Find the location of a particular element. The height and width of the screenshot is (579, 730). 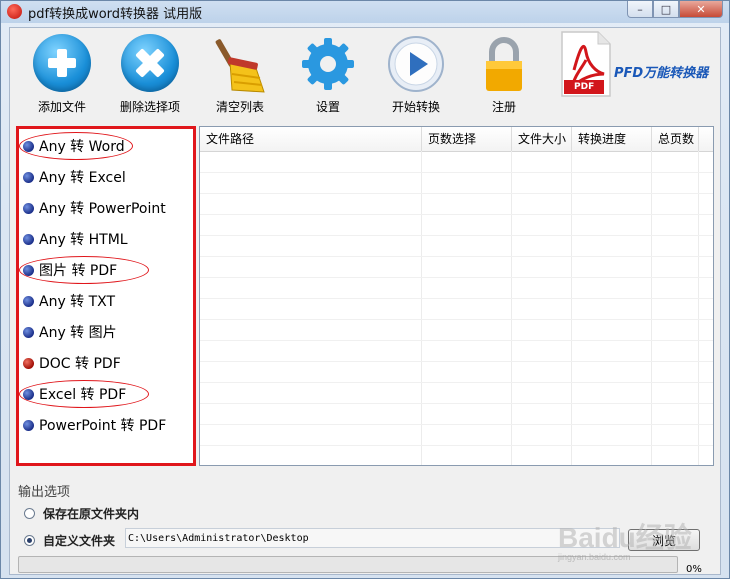

column-header-path: 文件路径 is located at coordinates (311, 139).